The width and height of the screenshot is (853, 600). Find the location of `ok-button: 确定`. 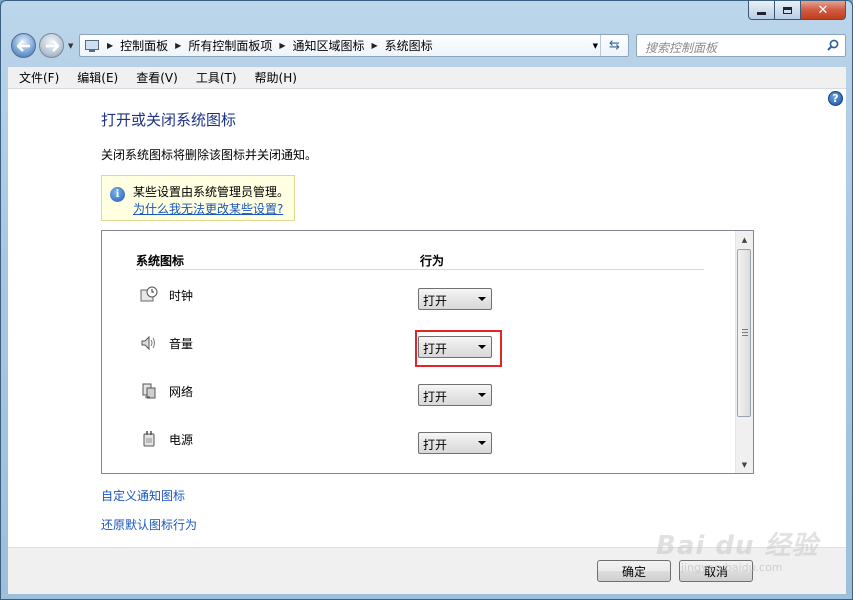

ok-button: 确定 is located at coordinates (634, 571).